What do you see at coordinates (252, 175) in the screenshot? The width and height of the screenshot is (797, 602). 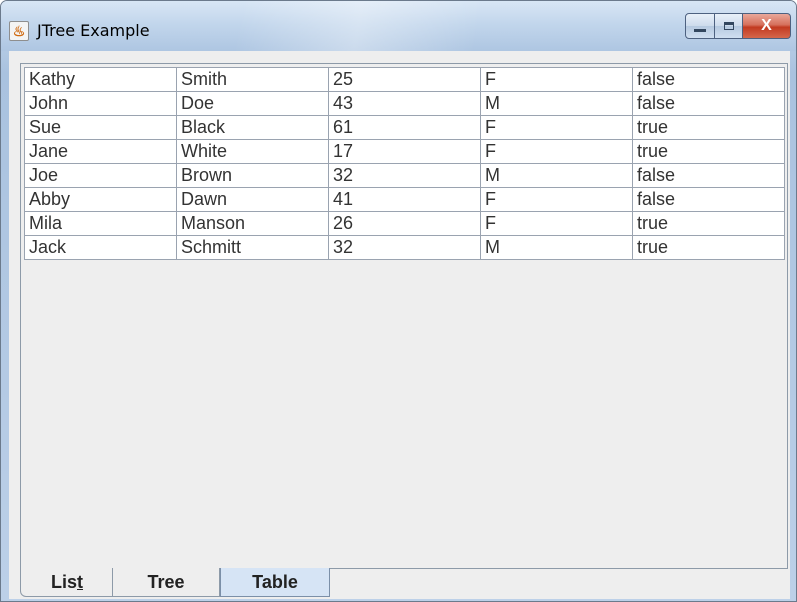 I see `table-cell: Brown` at bounding box center [252, 175].